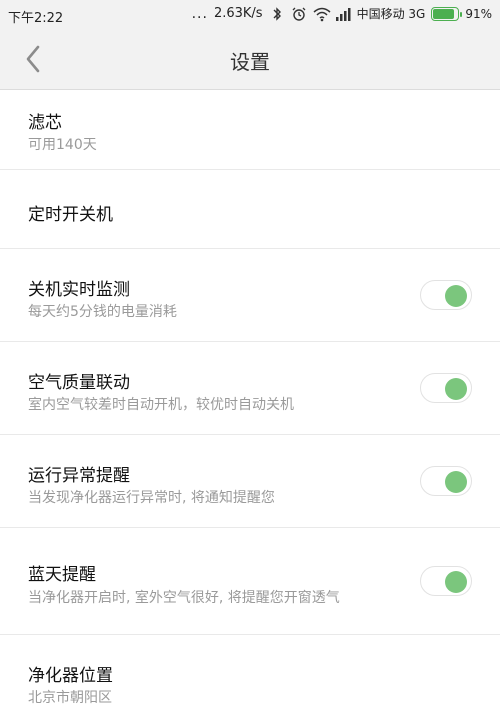 Image resolution: width=500 pixels, height=711 pixels. I want to click on network-speed: 2.63K/s, so click(238, 13).